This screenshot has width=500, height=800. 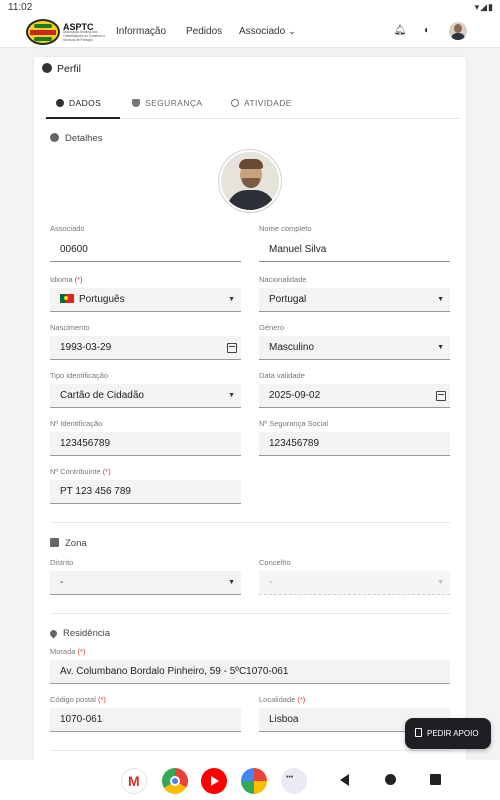 What do you see at coordinates (292, 31) in the screenshot?
I see `chevron-down-icon: ⌄` at bounding box center [292, 31].